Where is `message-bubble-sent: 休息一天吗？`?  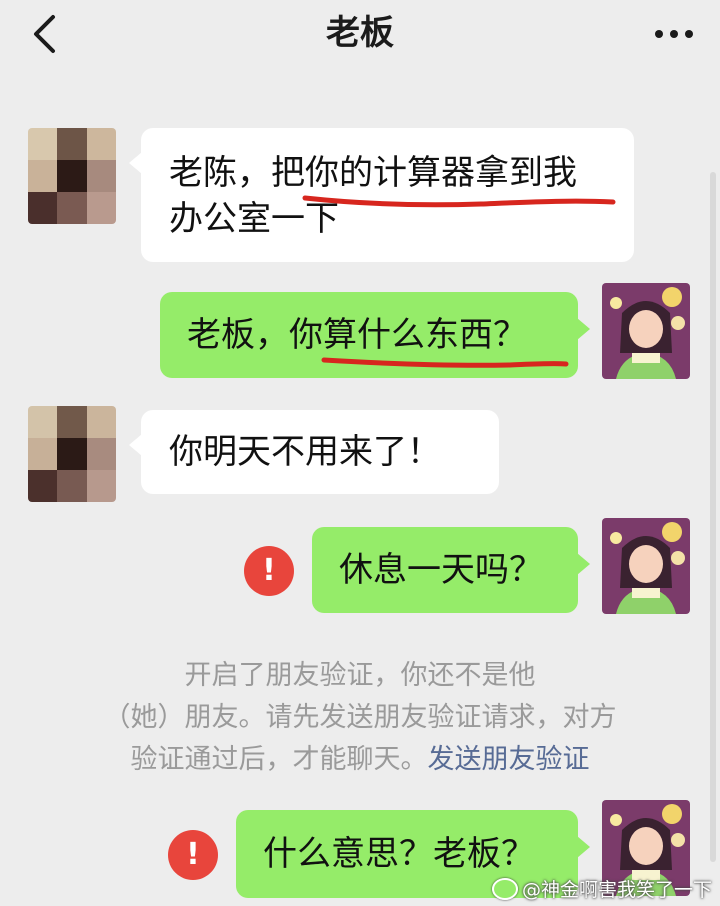
message-bubble-sent: 休息一天吗？ is located at coordinates (451, 570).